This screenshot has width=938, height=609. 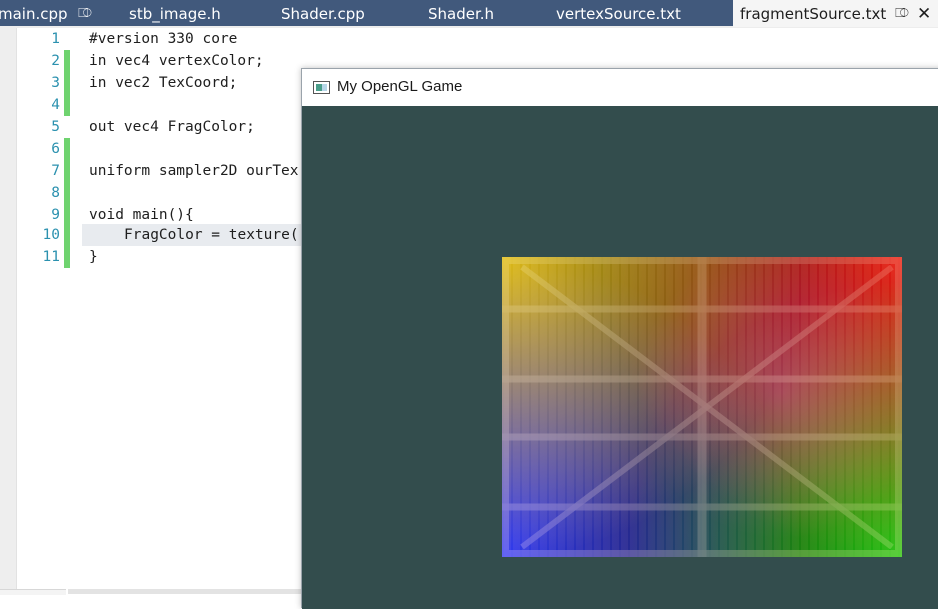 What do you see at coordinates (51, 257) in the screenshot?
I see `line-number: 11` at bounding box center [51, 257].